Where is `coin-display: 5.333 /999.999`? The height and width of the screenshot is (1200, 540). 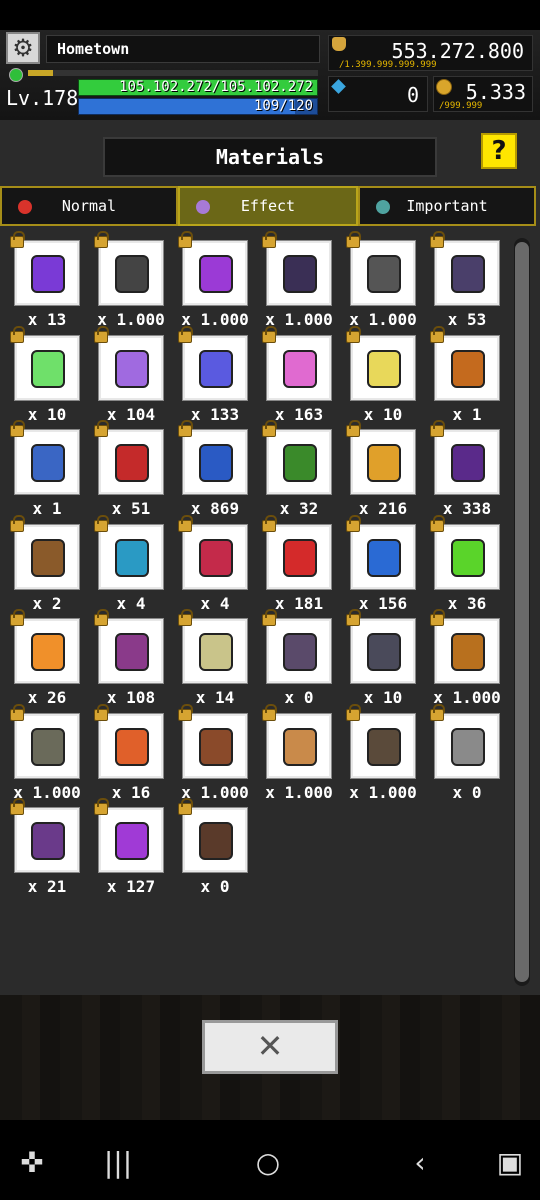
coin-display: 5.333 /999.999 is located at coordinates (483, 94).